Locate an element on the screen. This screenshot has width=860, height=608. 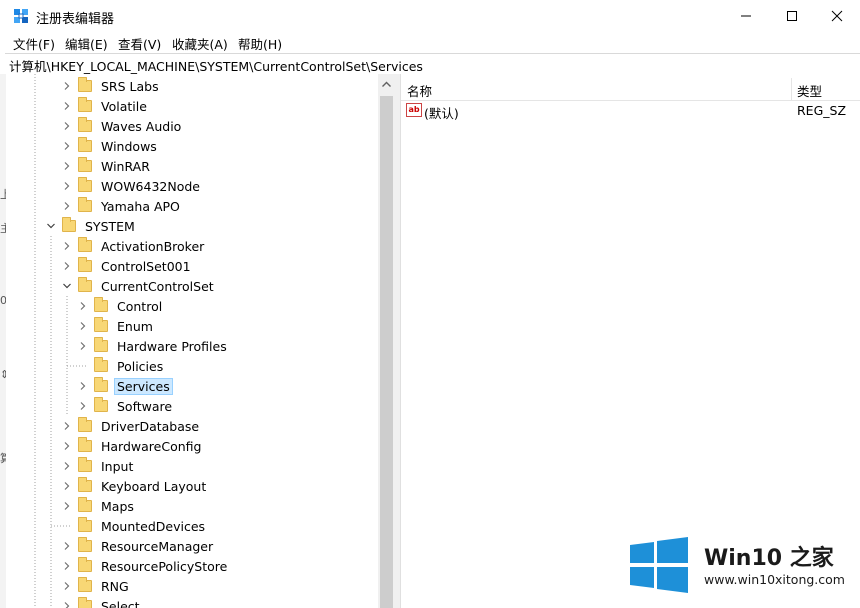
tree-item-label: ActivationBroker is located at coordinates (152, 246).